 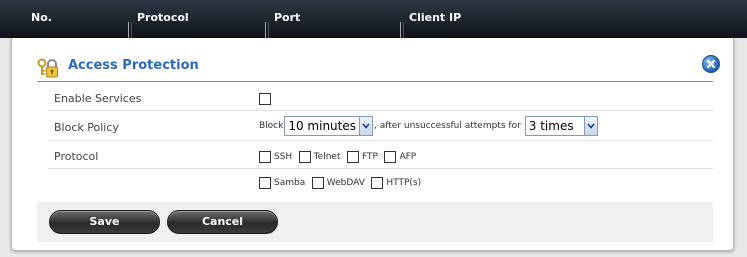 I want to click on ftp-label: FTP, so click(x=369, y=157).